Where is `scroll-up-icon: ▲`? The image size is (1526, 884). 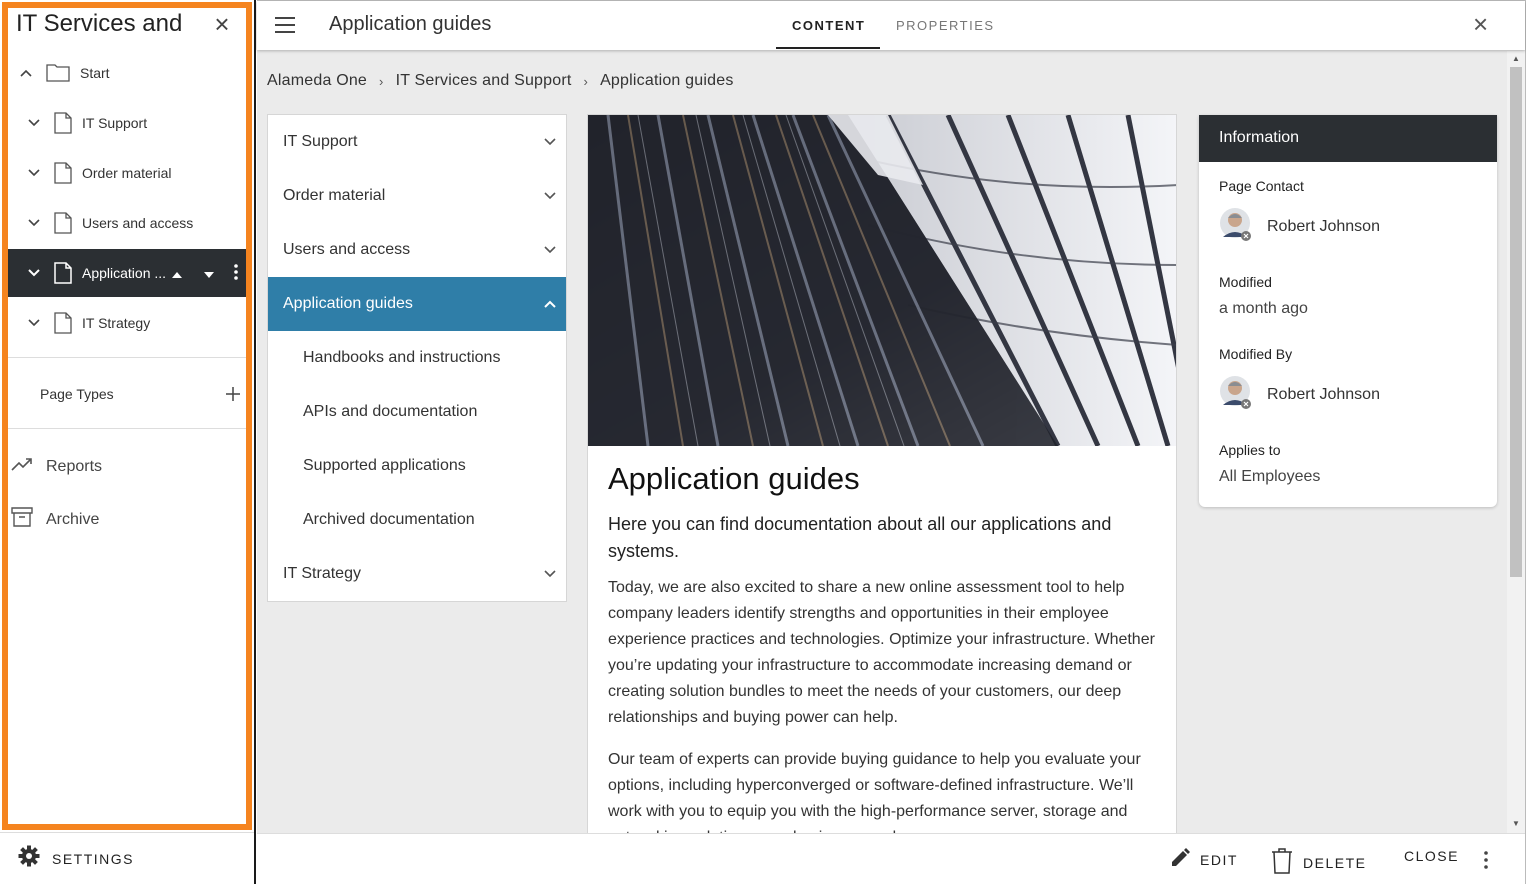 scroll-up-icon: ▲ is located at coordinates (1516, 58).